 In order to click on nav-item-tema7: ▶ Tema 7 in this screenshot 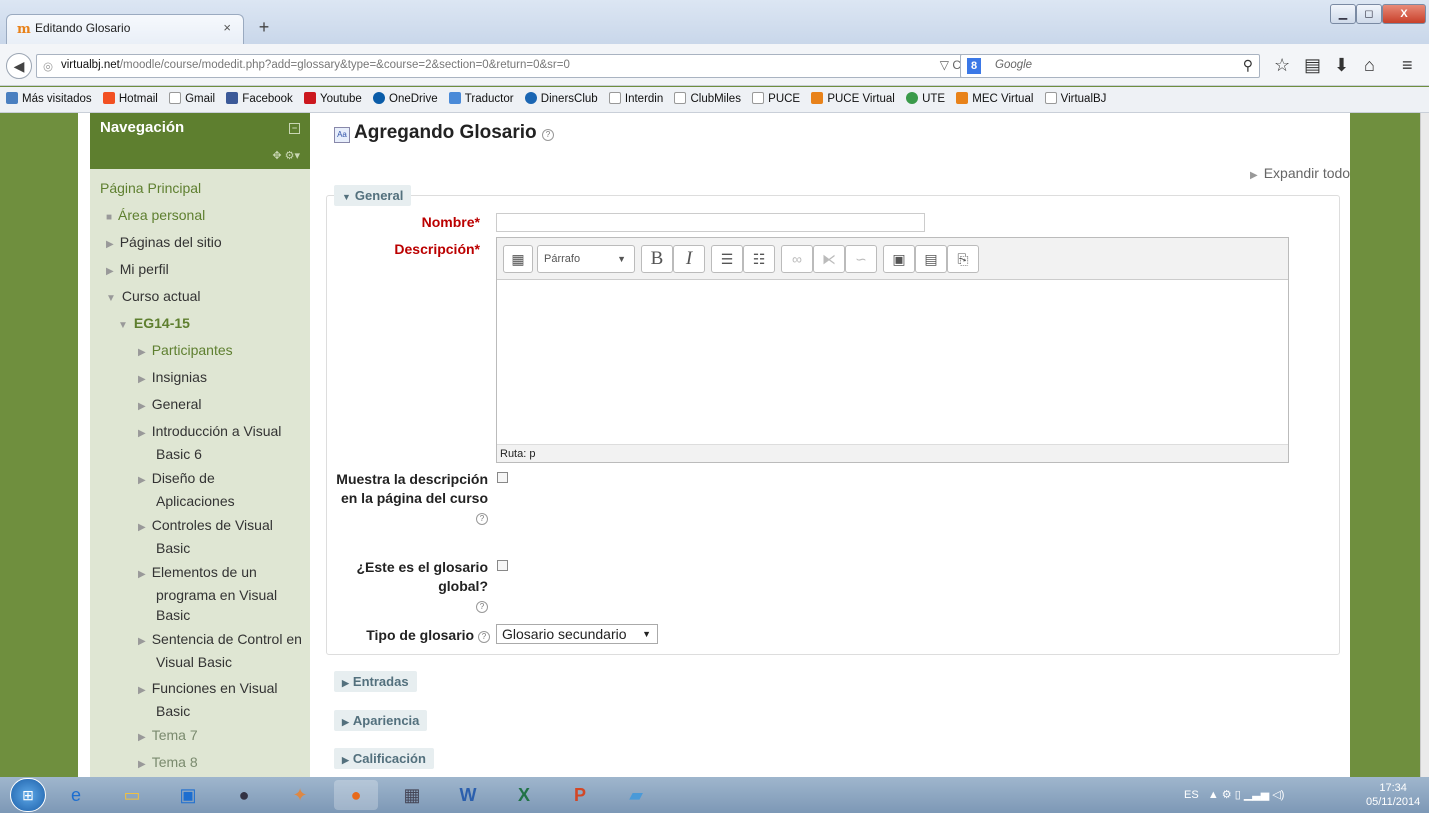, I will do `click(168, 736)`.